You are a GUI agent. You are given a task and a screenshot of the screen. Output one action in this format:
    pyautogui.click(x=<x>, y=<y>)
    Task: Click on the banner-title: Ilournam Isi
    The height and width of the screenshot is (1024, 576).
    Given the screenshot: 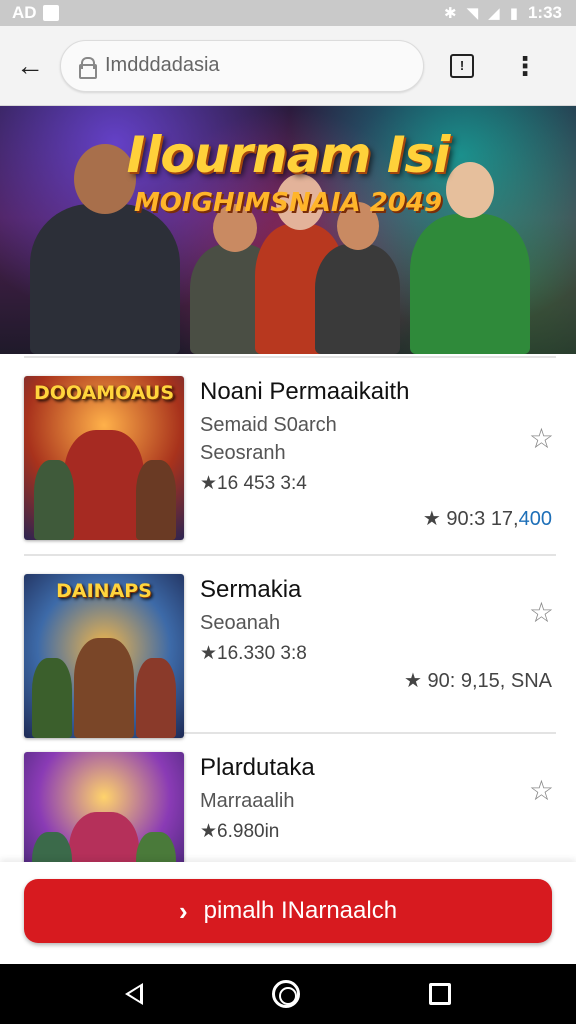 What is the action you would take?
    pyautogui.click(x=288, y=155)
    